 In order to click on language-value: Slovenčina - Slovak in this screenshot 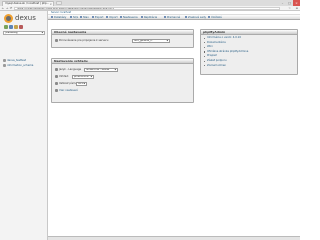, I will do `click(98, 69)`.